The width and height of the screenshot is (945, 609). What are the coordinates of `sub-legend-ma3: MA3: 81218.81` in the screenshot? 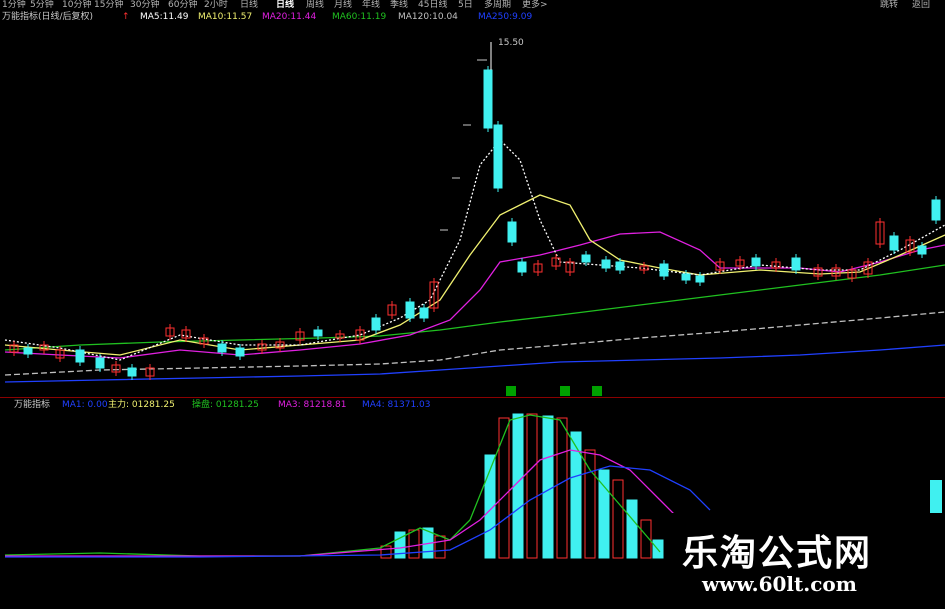 It's located at (312, 405).